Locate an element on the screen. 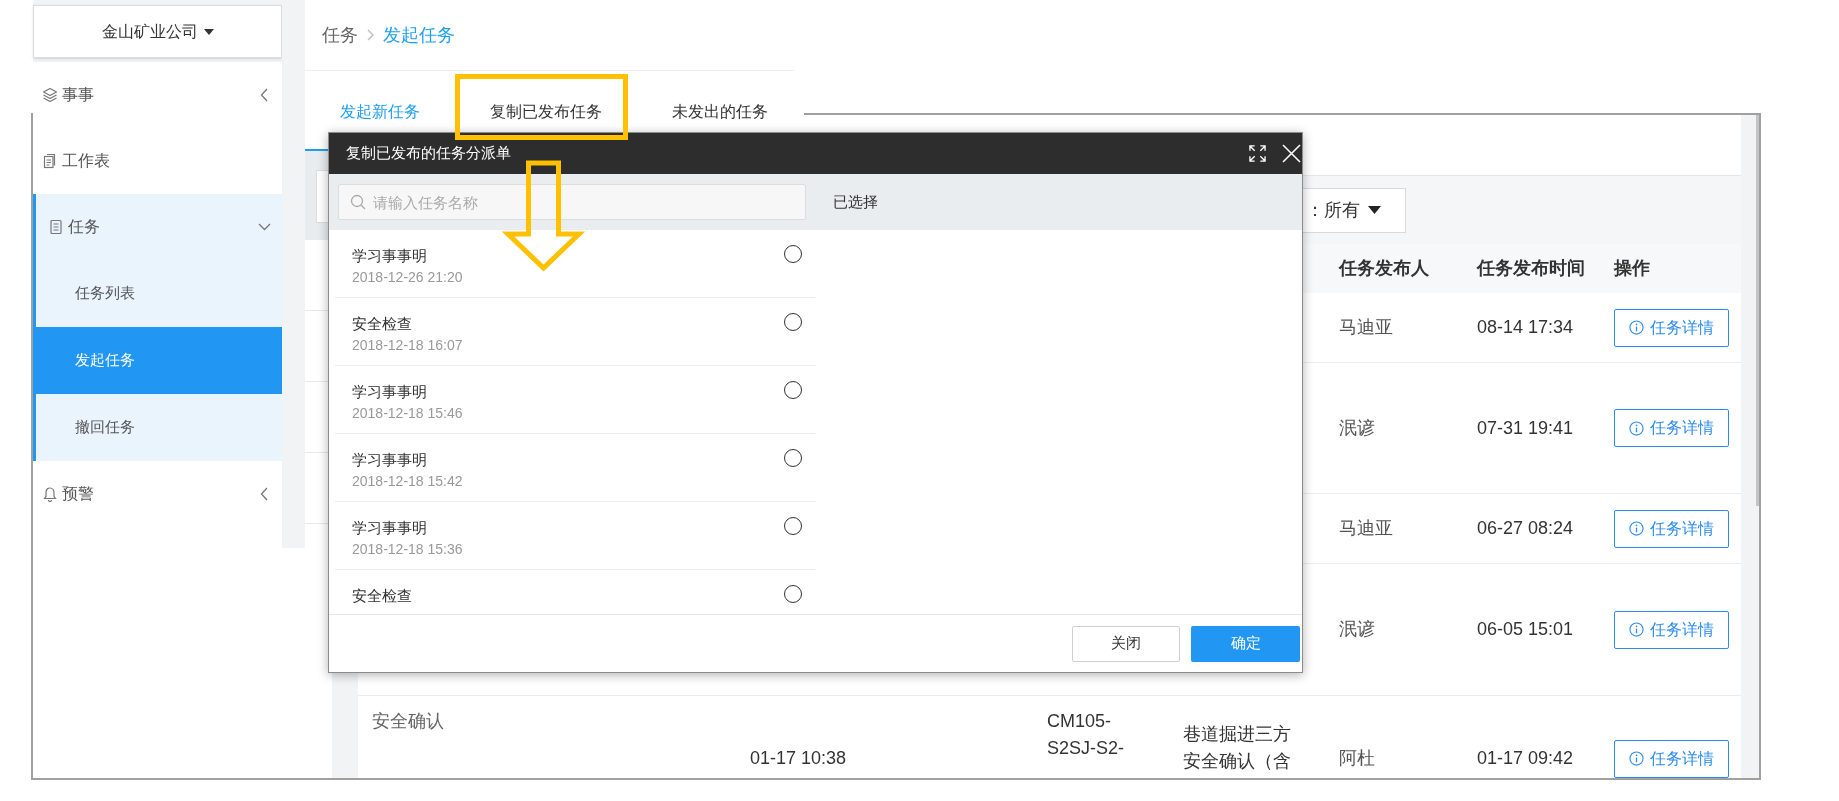 The image size is (1839, 801). table-cell-text: CM105-S2SJ-S2- is located at coordinates (1086, 735).